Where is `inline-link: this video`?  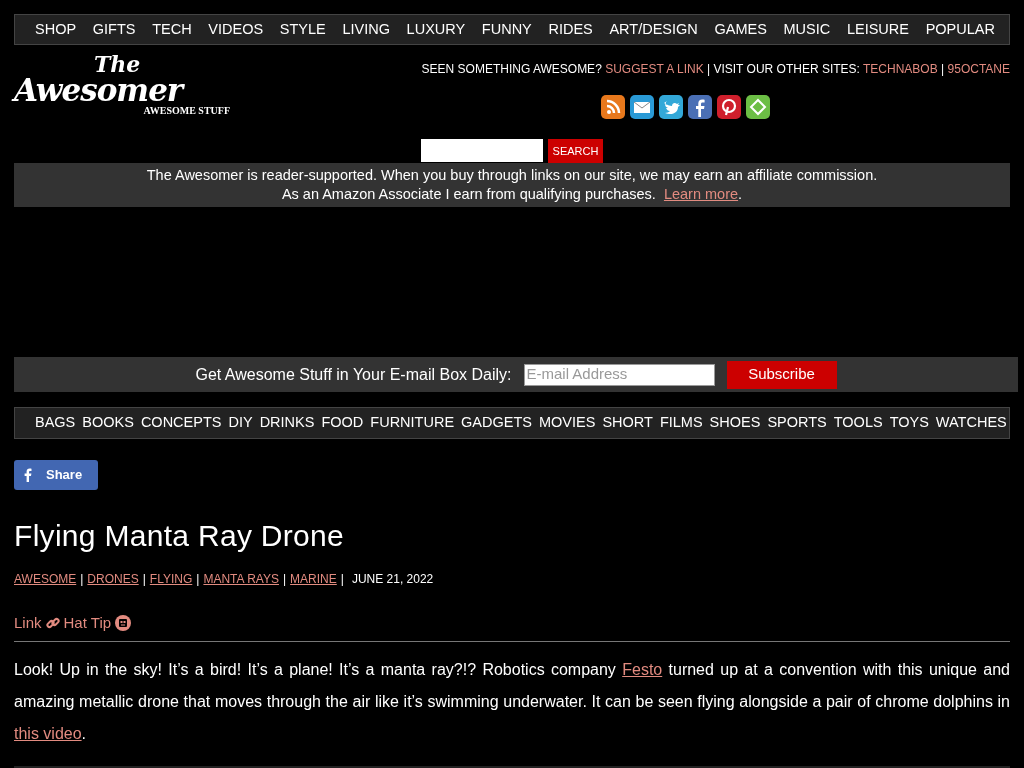 inline-link: this video is located at coordinates (48, 733).